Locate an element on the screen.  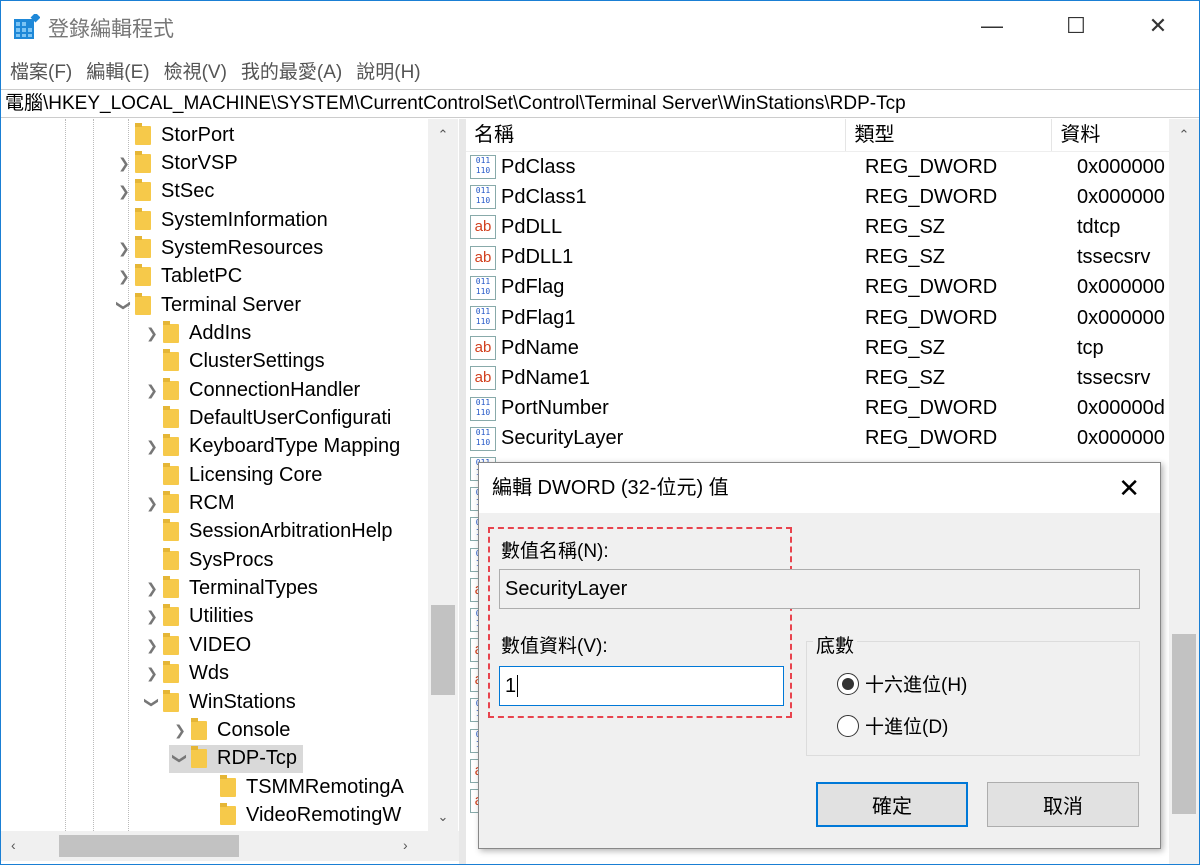
column-name: 名稱 is located at coordinates (656, 135).